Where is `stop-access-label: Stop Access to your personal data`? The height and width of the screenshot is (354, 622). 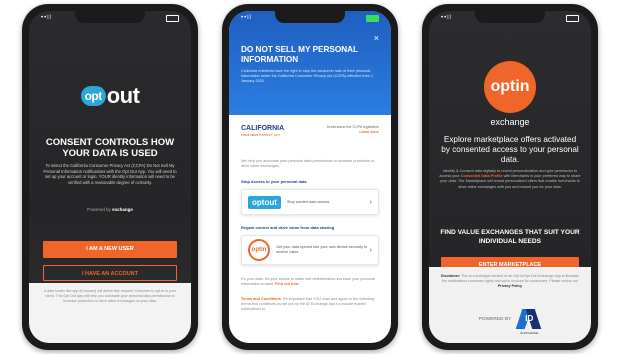 stop-access-label: Stop Access to your personal data is located at coordinates (274, 181).